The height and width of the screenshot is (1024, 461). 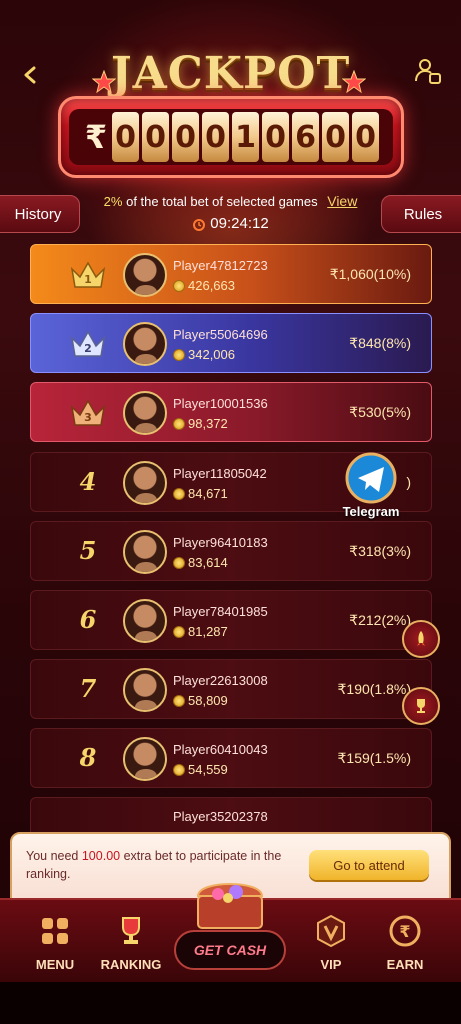 I want to click on gold-crown-icon: 1, so click(x=88, y=274).